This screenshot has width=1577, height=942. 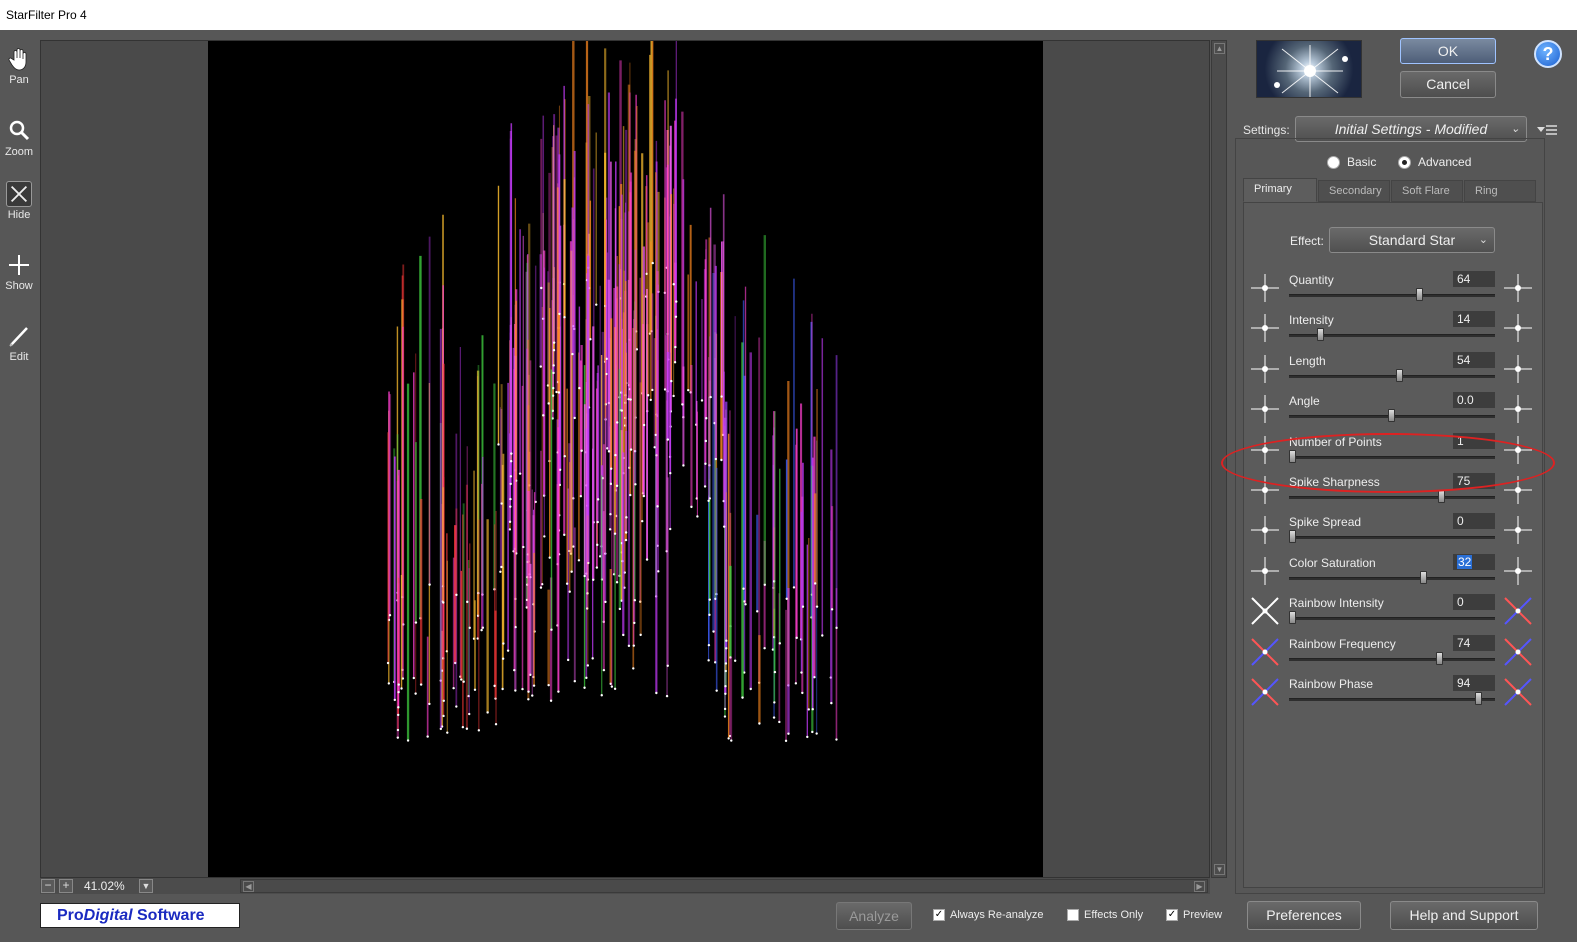 What do you see at coordinates (1465, 561) in the screenshot?
I see `color-saturation-value-text: 32` at bounding box center [1465, 561].